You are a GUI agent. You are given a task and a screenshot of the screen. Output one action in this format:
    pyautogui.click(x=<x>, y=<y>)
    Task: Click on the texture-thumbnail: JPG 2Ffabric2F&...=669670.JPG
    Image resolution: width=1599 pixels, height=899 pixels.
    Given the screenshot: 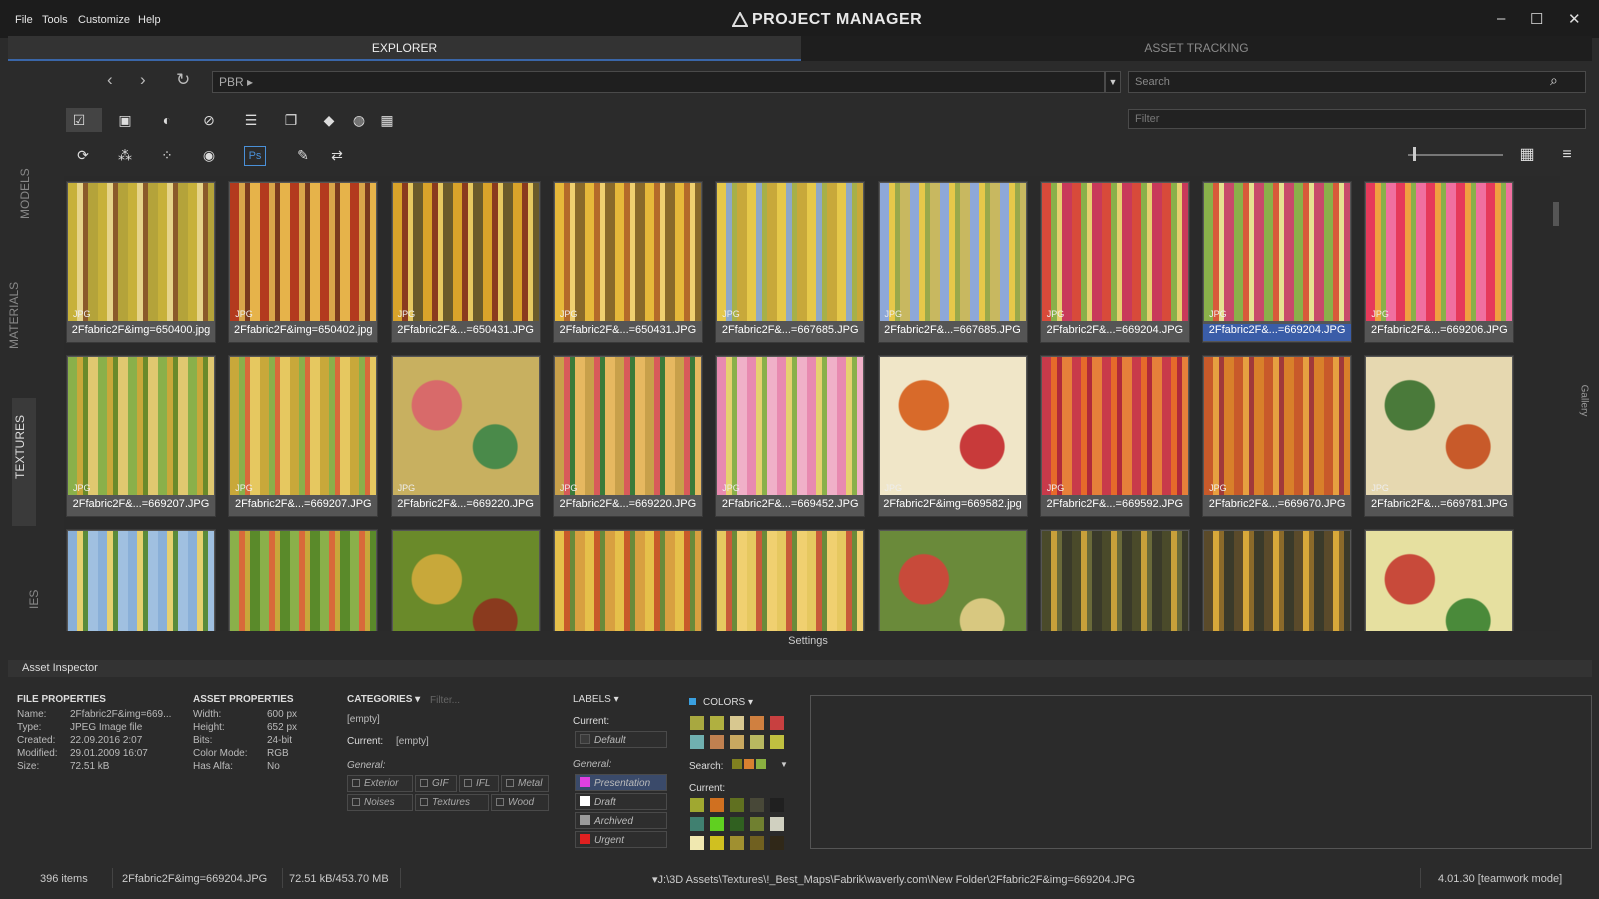 What is the action you would take?
    pyautogui.click(x=1277, y=436)
    